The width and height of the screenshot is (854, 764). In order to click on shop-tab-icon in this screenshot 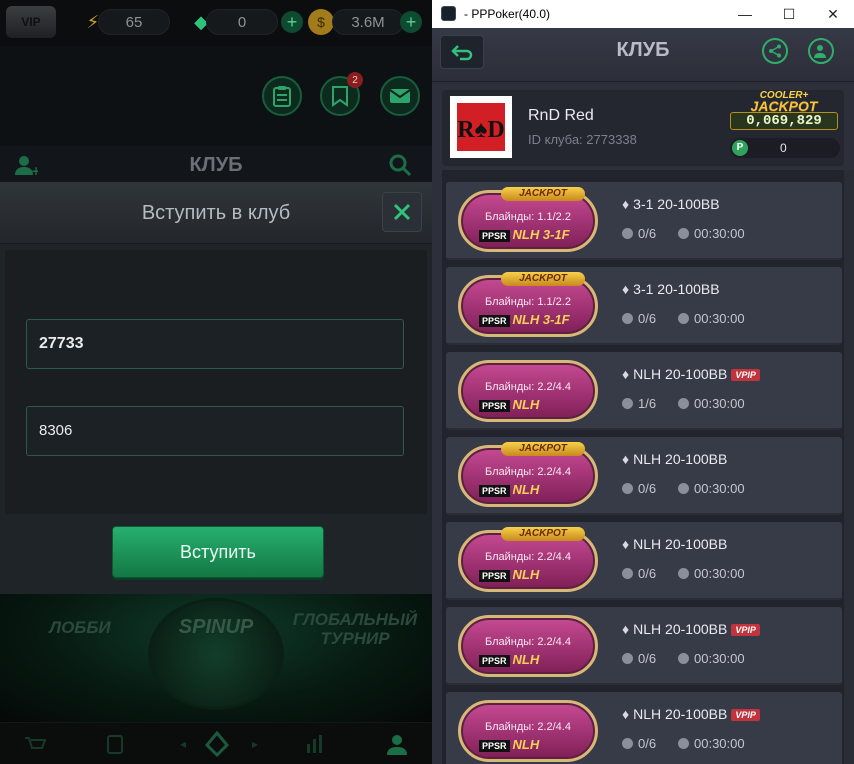, I will do `click(35, 744)`.